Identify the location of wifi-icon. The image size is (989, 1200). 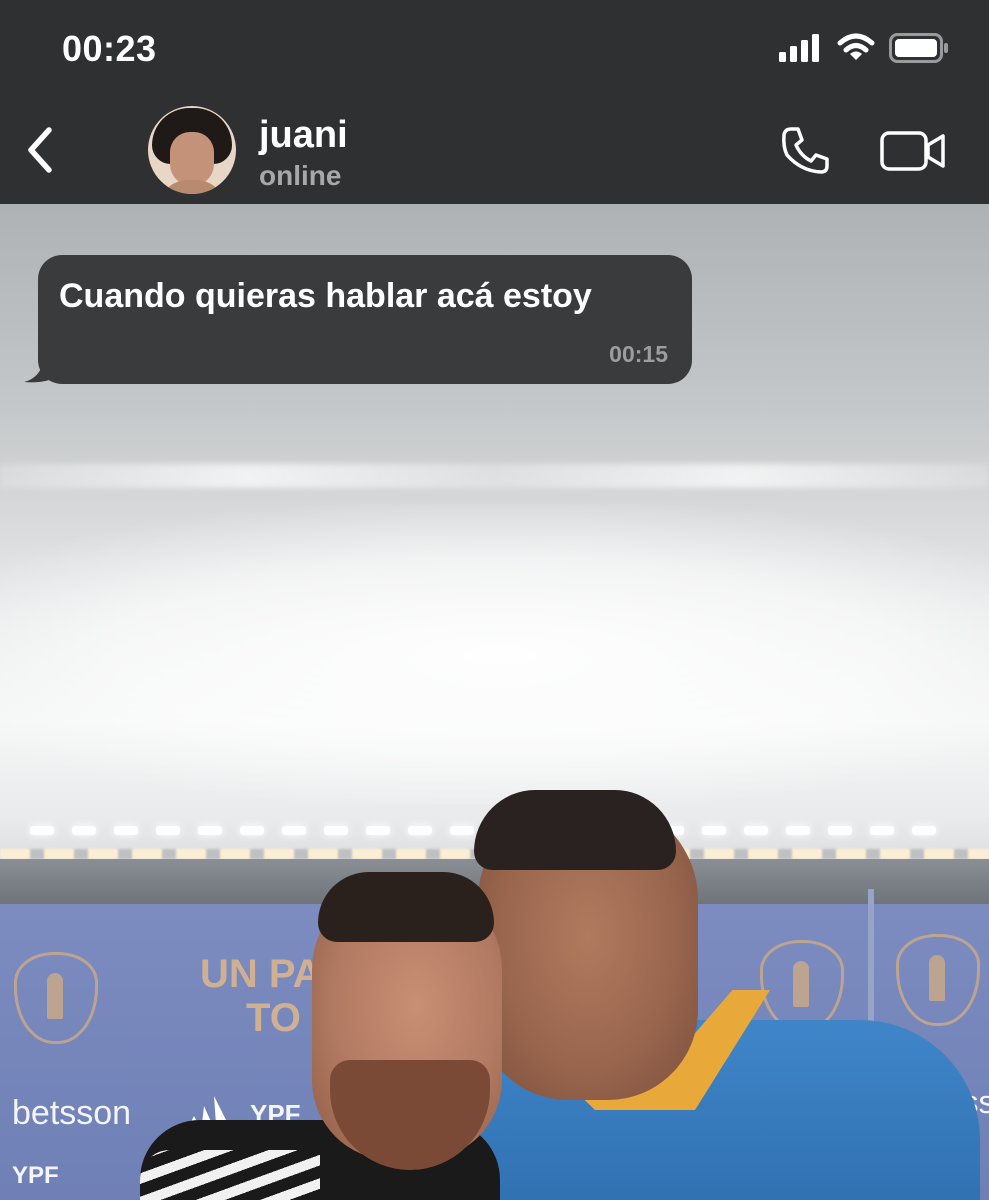
(856, 46).